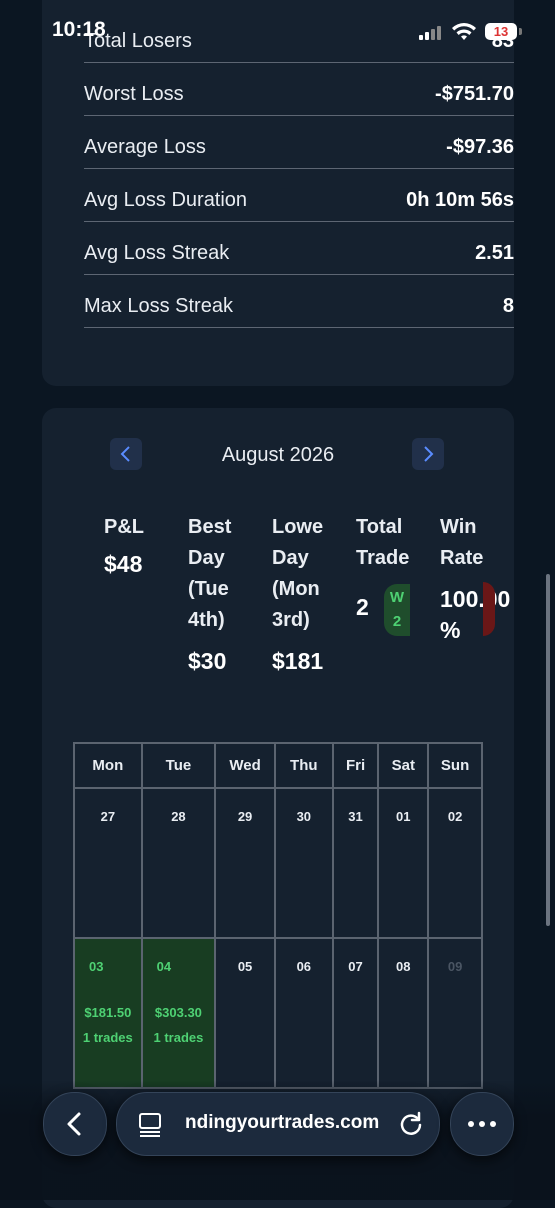 Image resolution: width=555 pixels, height=1208 pixels. What do you see at coordinates (474, 94) in the screenshot?
I see `stat-value: -$751.70` at bounding box center [474, 94].